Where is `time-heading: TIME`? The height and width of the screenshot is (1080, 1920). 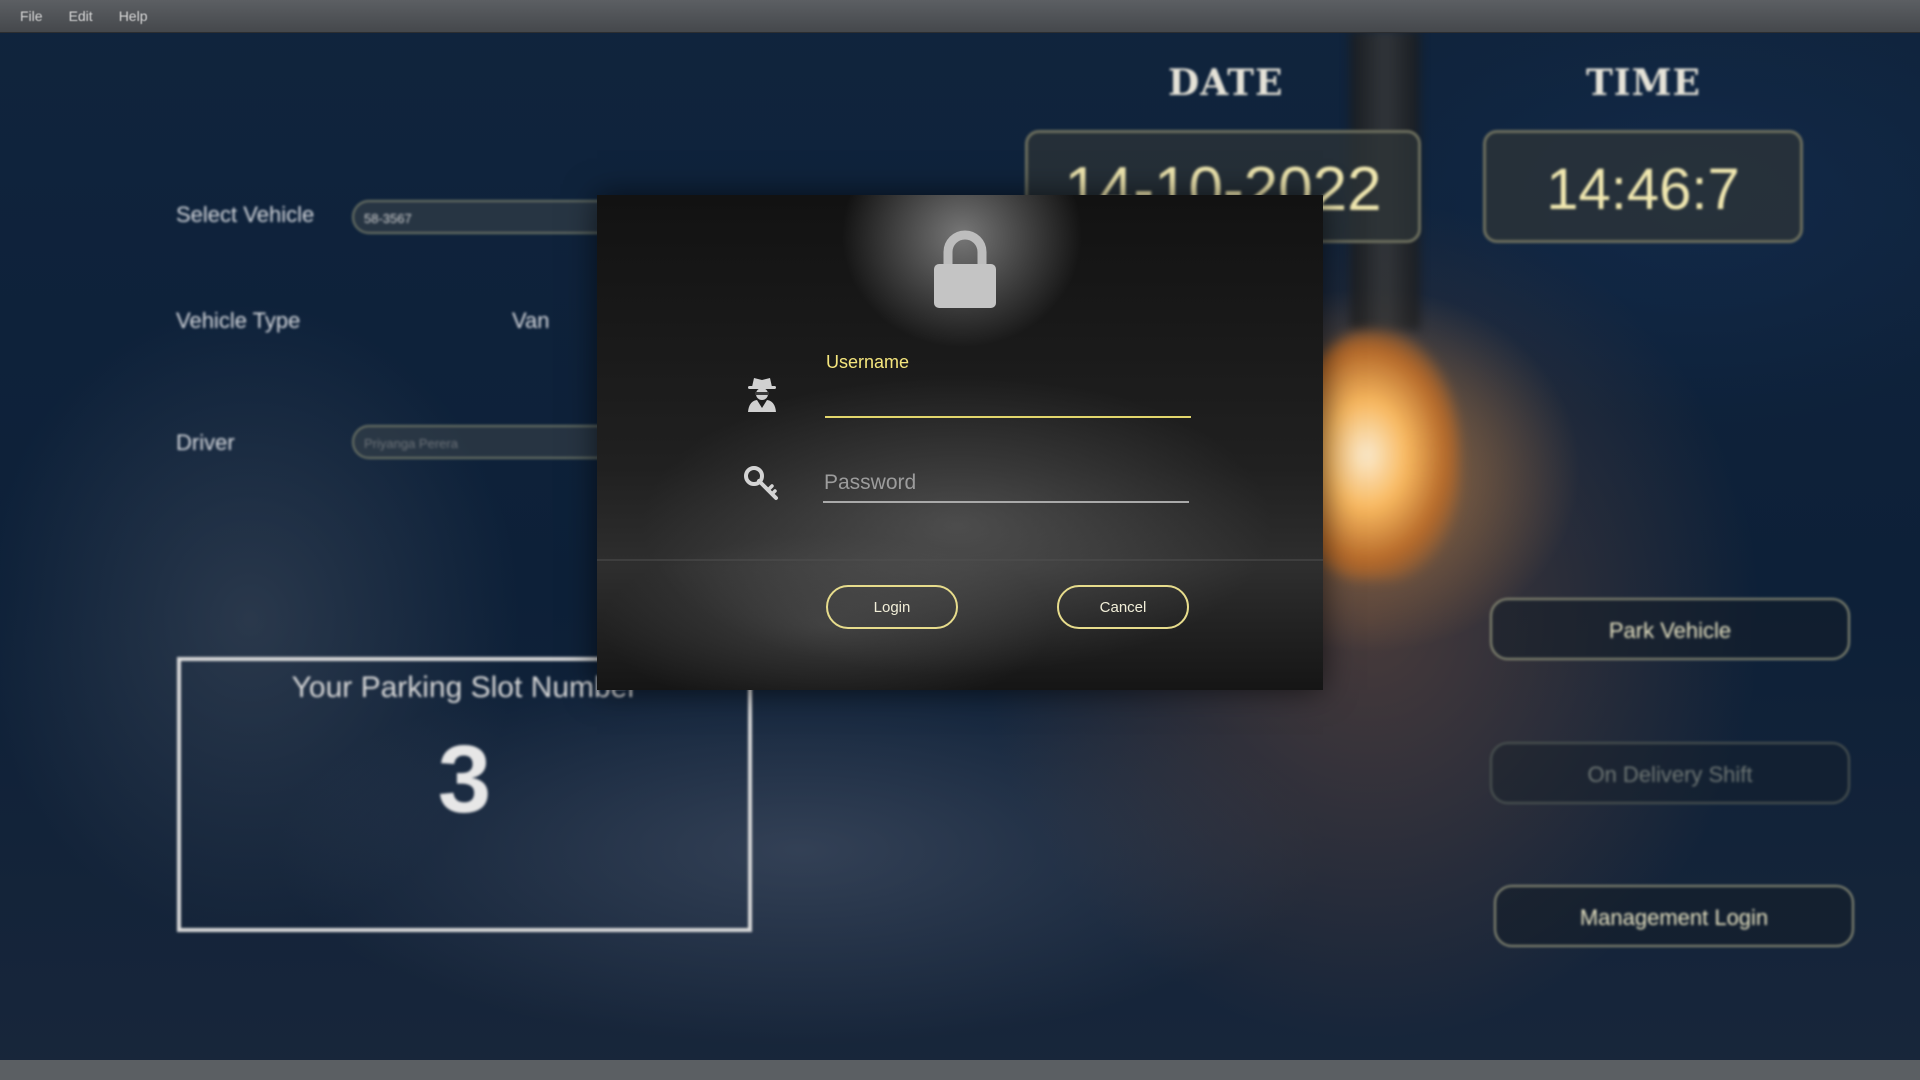 time-heading: TIME is located at coordinates (1643, 83).